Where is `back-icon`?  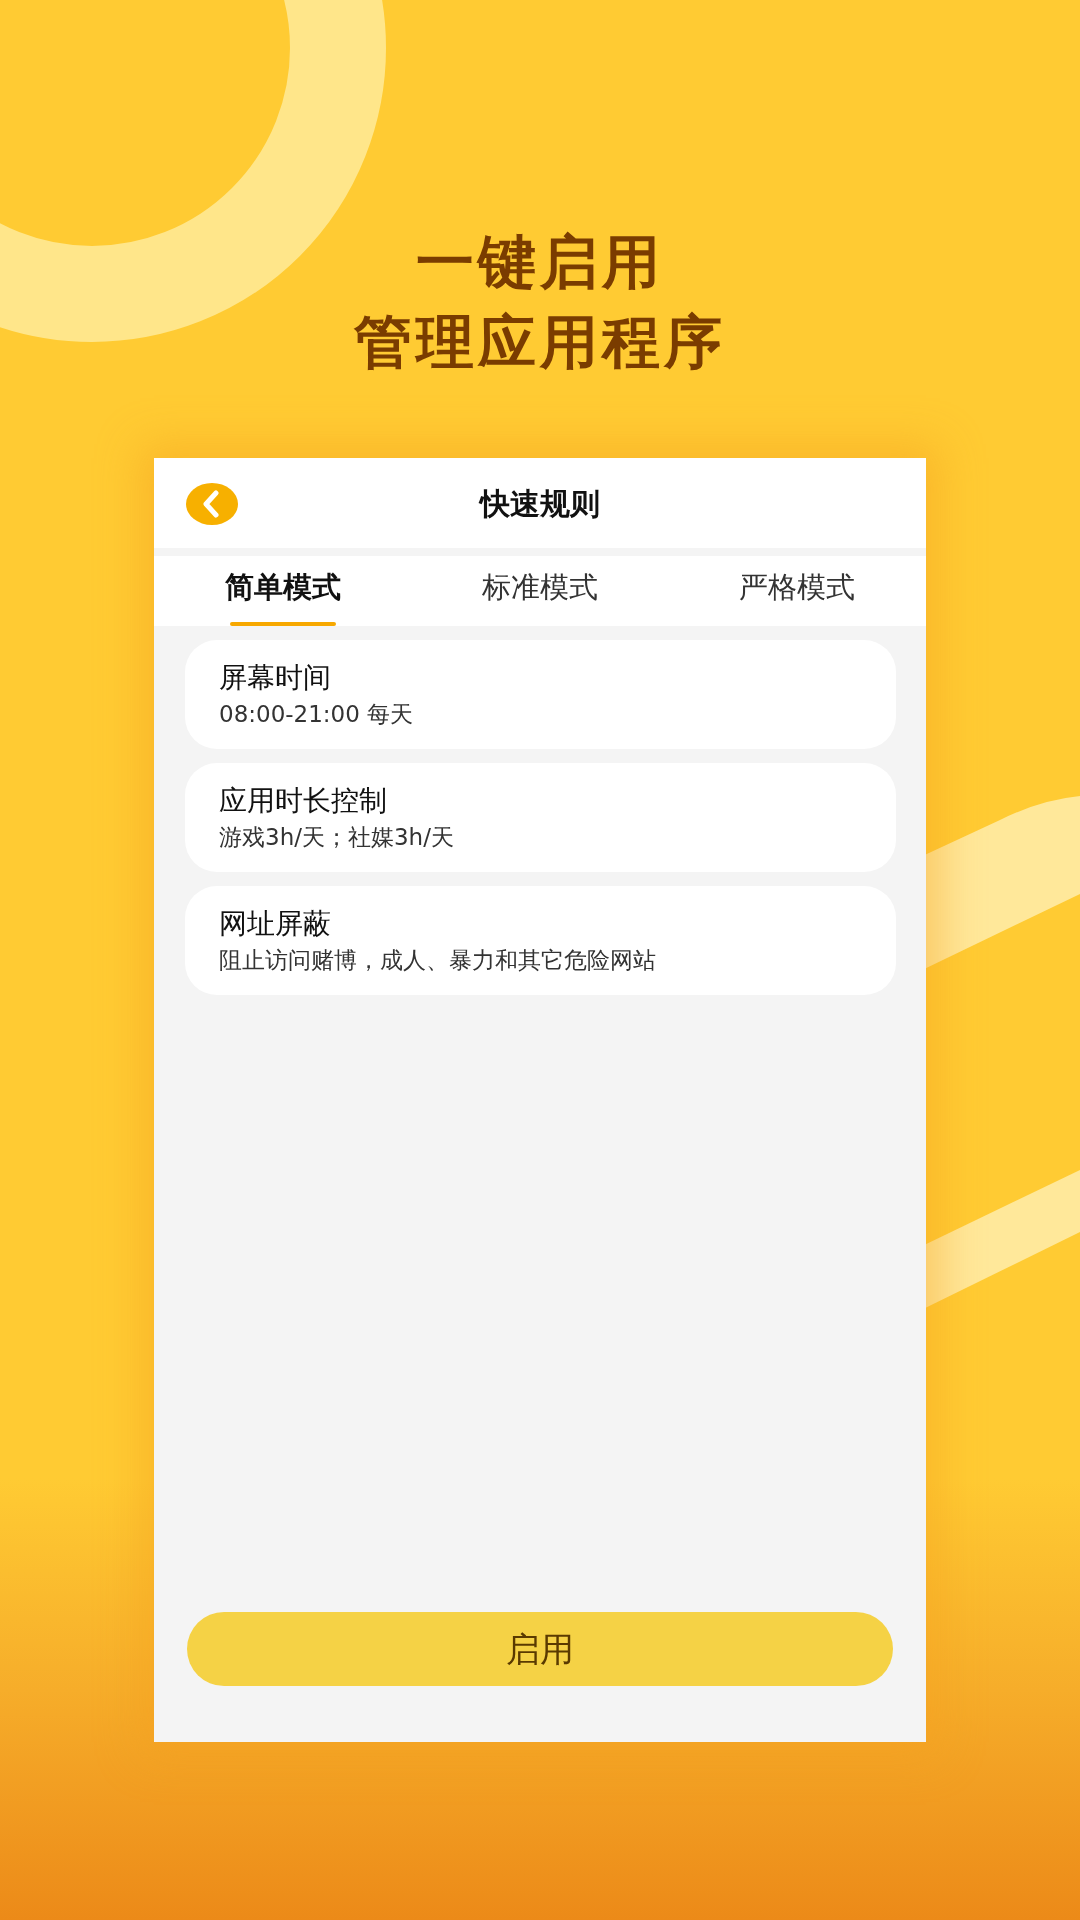
back-icon is located at coordinates (212, 504).